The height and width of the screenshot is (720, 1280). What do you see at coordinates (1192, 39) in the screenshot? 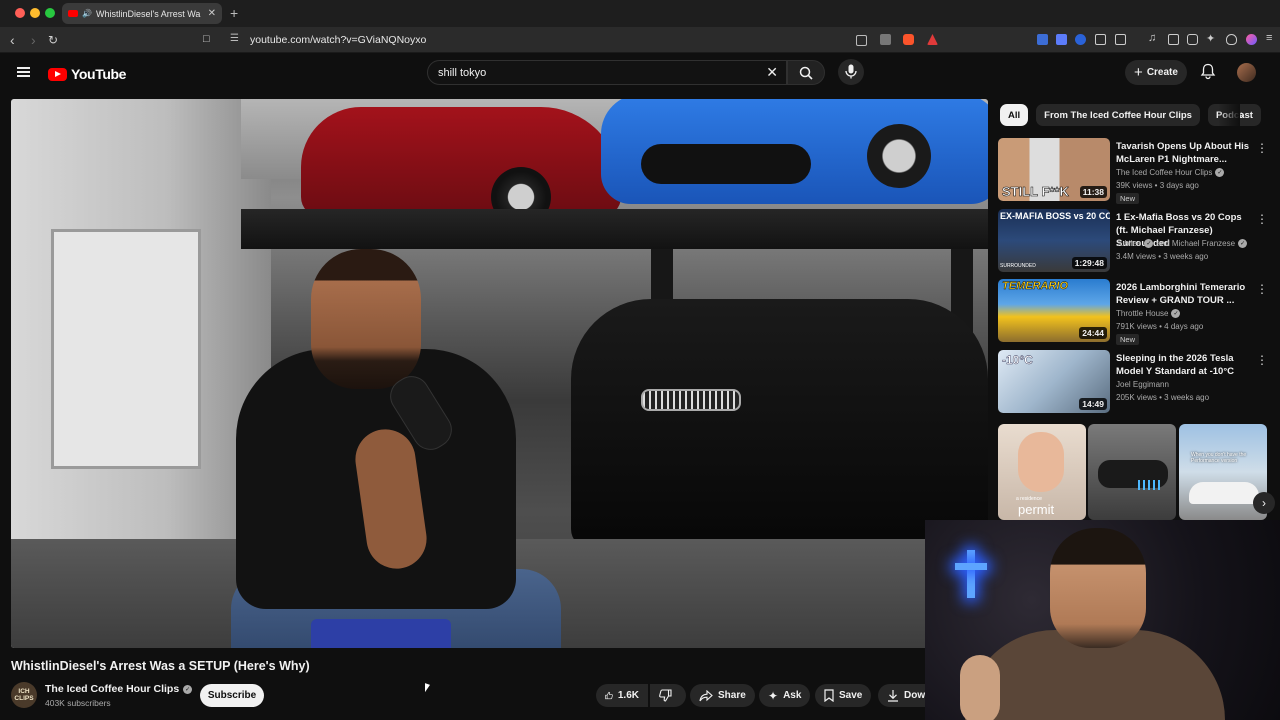
I see `wallet-icon` at bounding box center [1192, 39].